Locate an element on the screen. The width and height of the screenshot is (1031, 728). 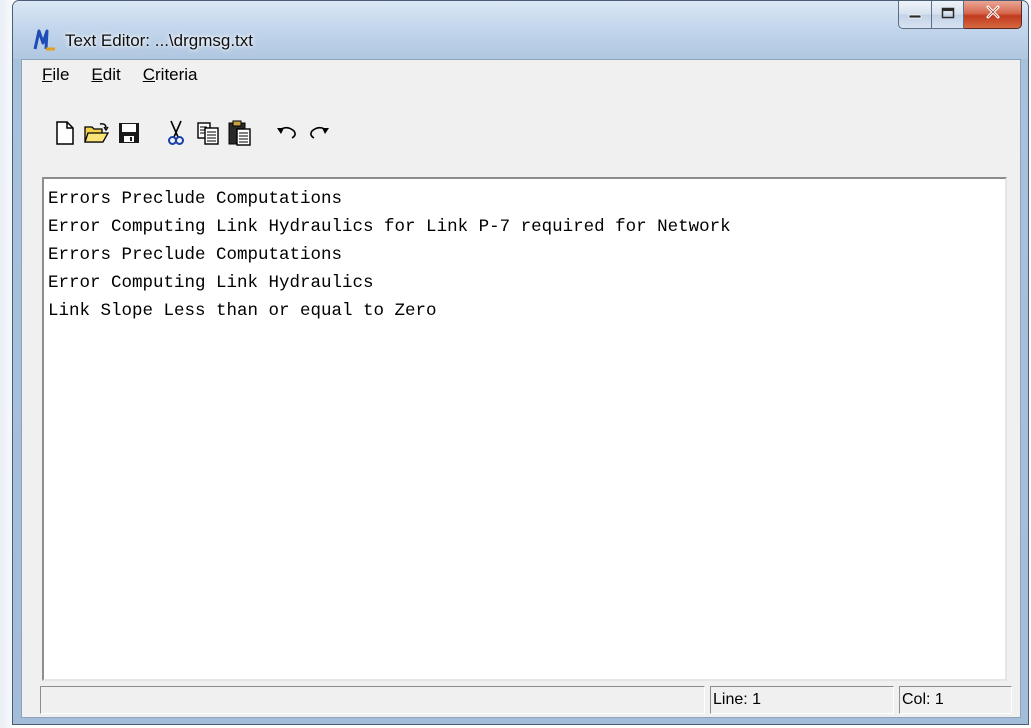
menu-file: File is located at coordinates (55, 75).